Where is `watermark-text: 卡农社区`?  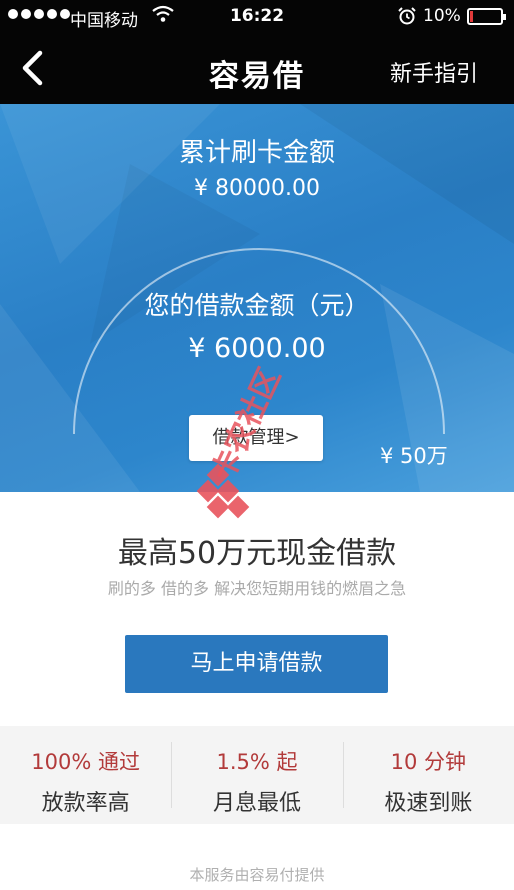 watermark-text: 卡农社区 is located at coordinates (247, 425).